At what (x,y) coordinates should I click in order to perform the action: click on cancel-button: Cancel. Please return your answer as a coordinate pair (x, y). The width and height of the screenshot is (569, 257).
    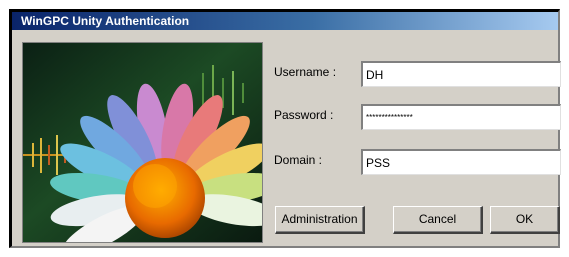
    Looking at the image, I should click on (438, 220).